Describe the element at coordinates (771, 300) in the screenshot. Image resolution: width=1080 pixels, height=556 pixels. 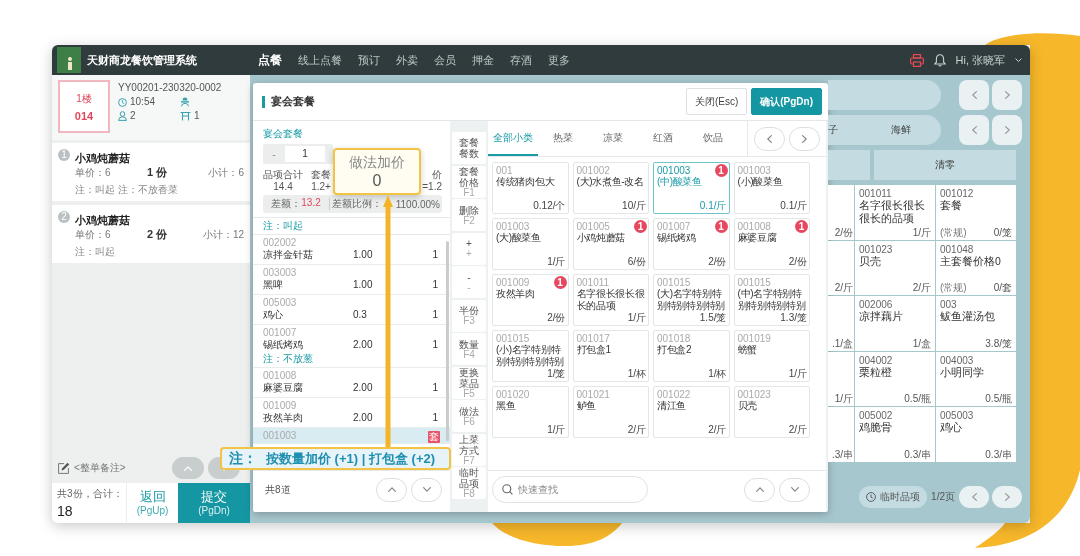
I see `dish-card: 001015 (中)名字特别特别特别特别特别 1.3/笼` at that location.